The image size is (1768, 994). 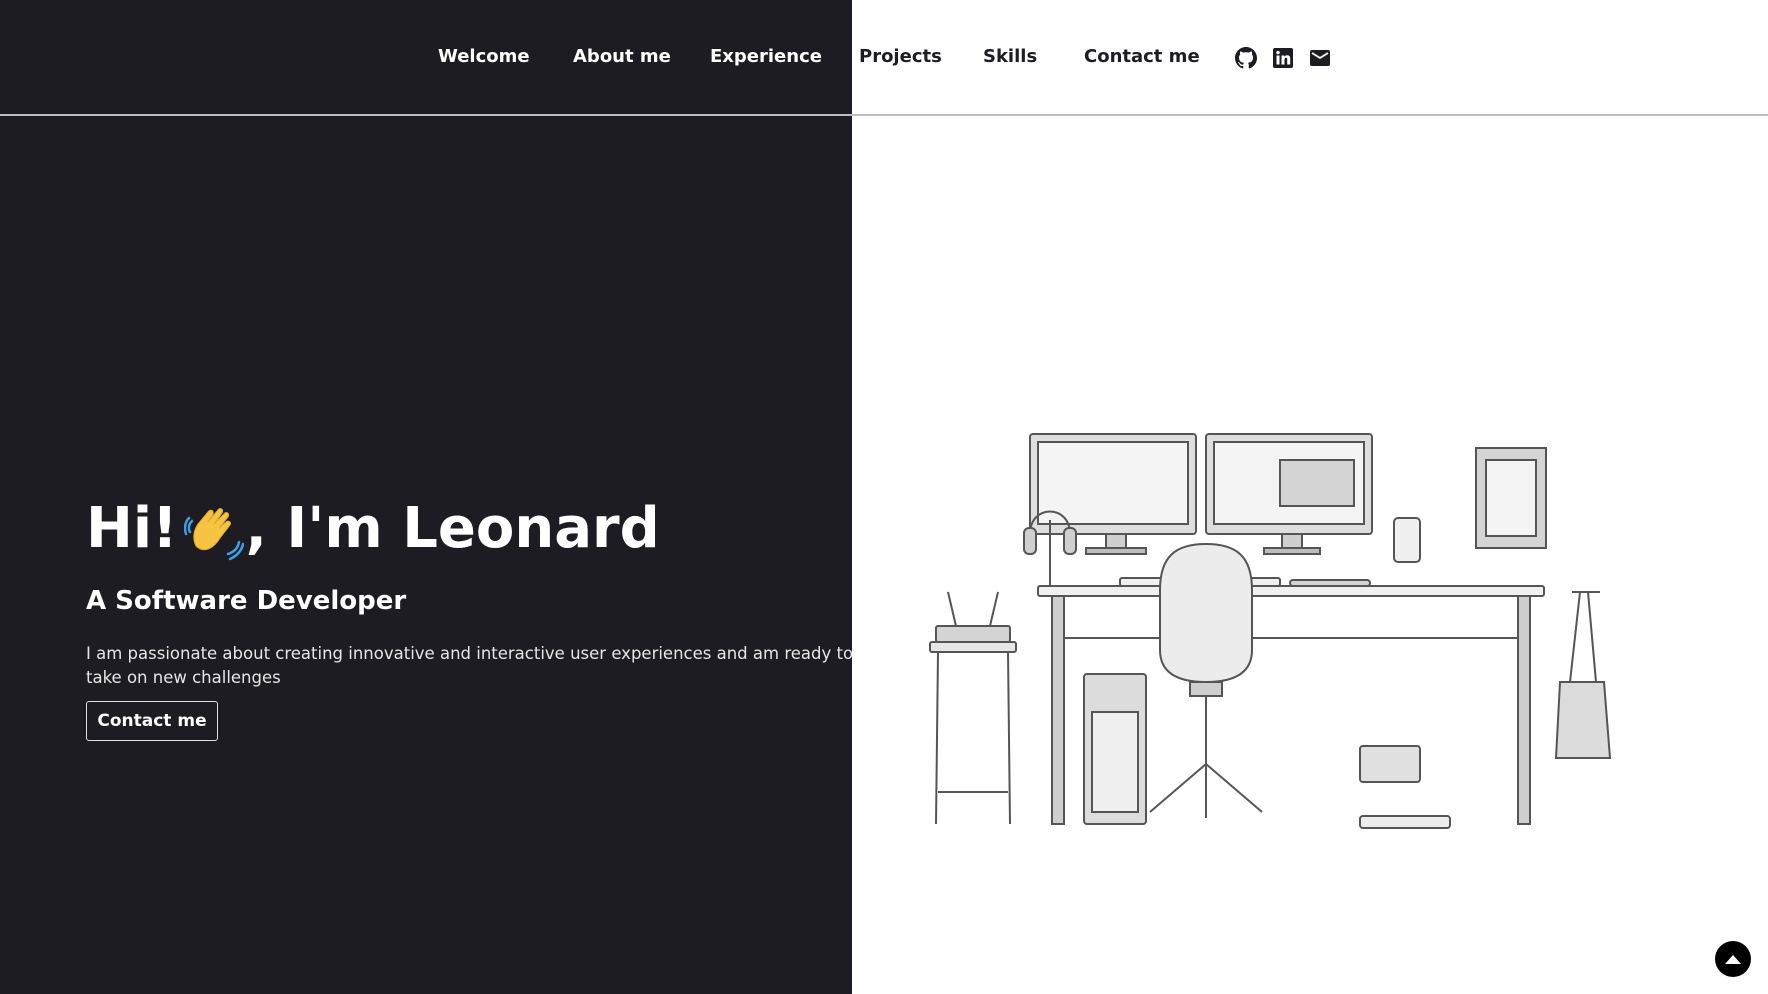 What do you see at coordinates (152, 721) in the screenshot?
I see `contact-me-button: Contact me` at bounding box center [152, 721].